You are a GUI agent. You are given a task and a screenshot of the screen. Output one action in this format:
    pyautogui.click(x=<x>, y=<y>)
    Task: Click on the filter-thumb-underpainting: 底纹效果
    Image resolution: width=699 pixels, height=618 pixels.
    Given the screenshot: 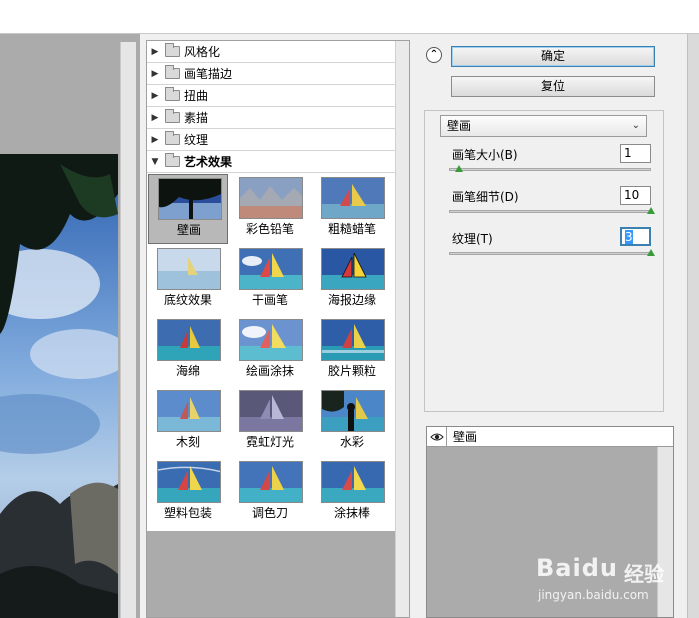 What is the action you would take?
    pyautogui.click(x=188, y=280)
    